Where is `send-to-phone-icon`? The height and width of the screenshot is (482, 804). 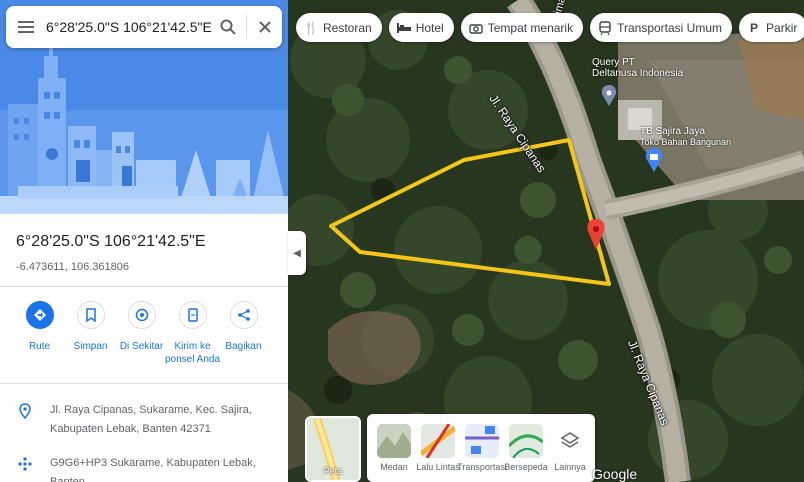
send-to-phone-icon is located at coordinates (192, 315).